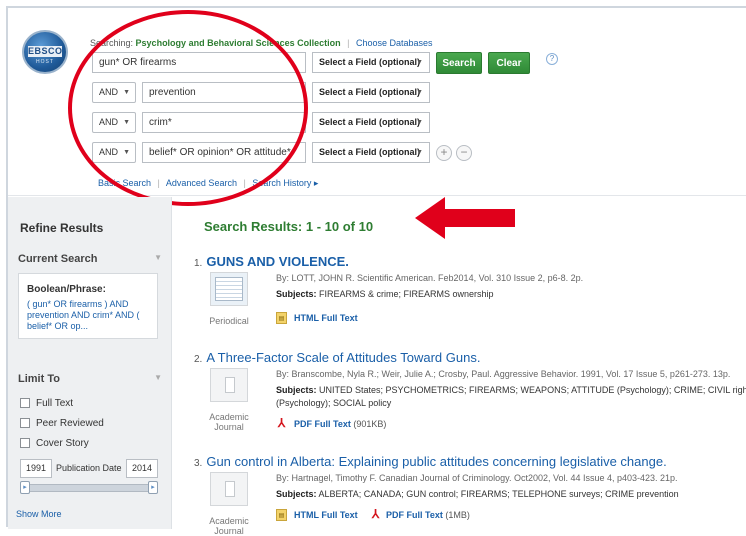 The height and width of the screenshot is (536, 746). What do you see at coordinates (114, 92) in the screenshot?
I see `boolean-select-2: AND ▼` at bounding box center [114, 92].